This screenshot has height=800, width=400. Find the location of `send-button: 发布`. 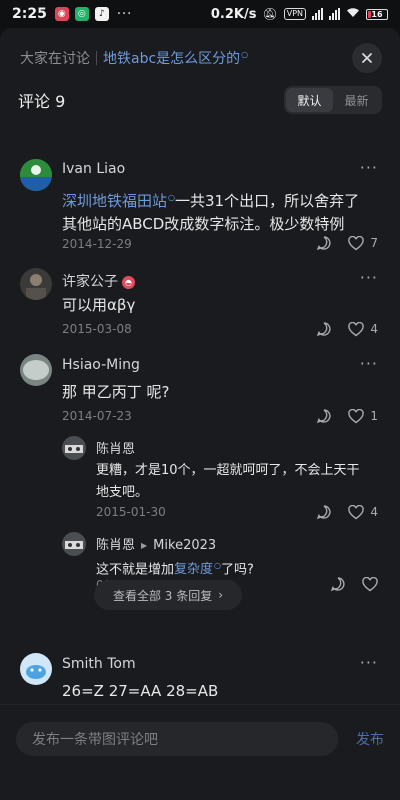

send-button: 发布 is located at coordinates (370, 739).